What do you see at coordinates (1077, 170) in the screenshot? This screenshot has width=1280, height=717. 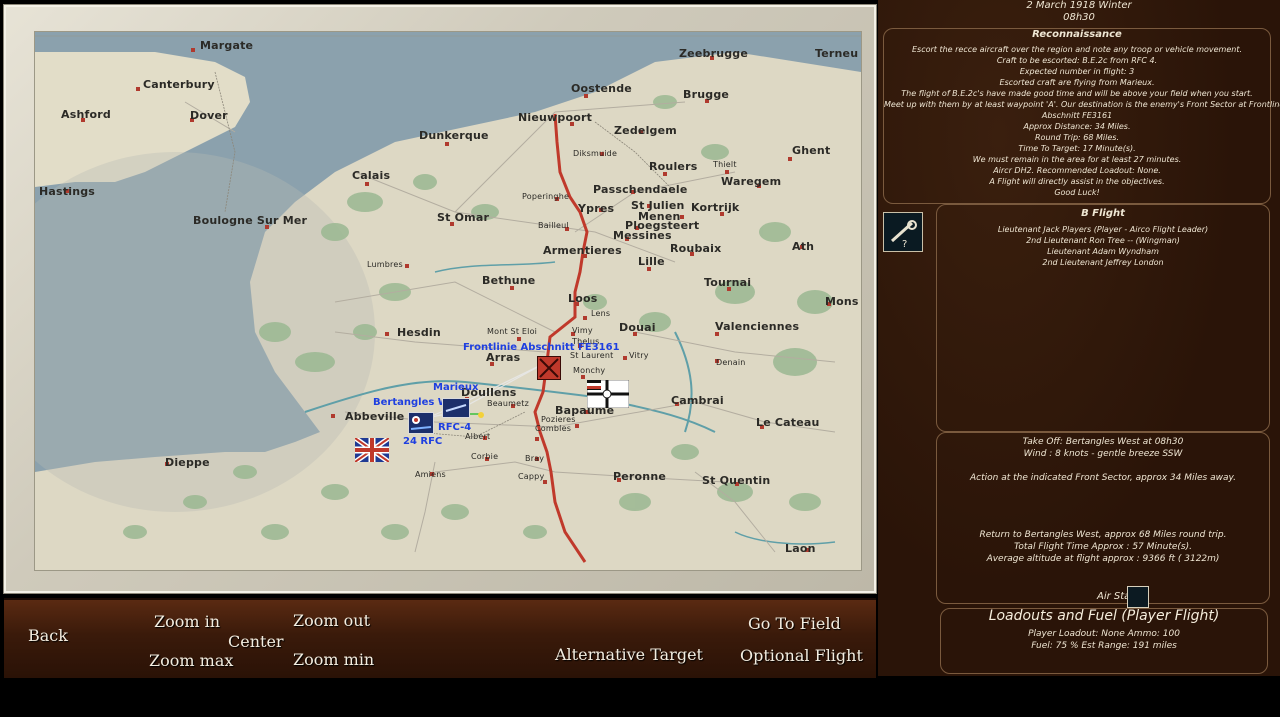 I see `briefing-line: Aircr DH2. Recommended Loadout: None.` at bounding box center [1077, 170].